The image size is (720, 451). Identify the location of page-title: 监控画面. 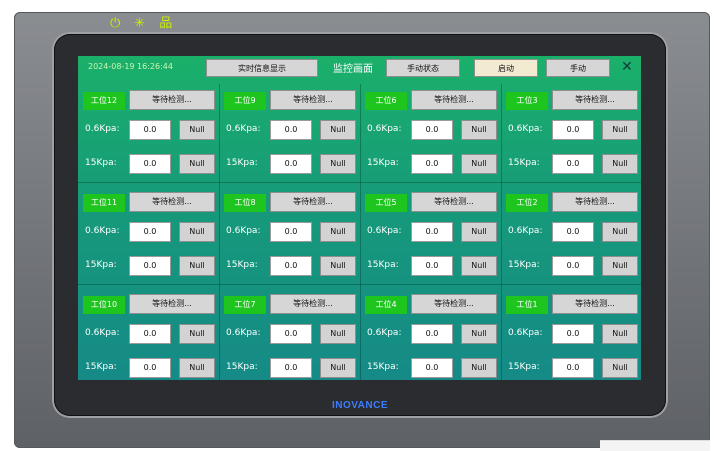
(353, 69).